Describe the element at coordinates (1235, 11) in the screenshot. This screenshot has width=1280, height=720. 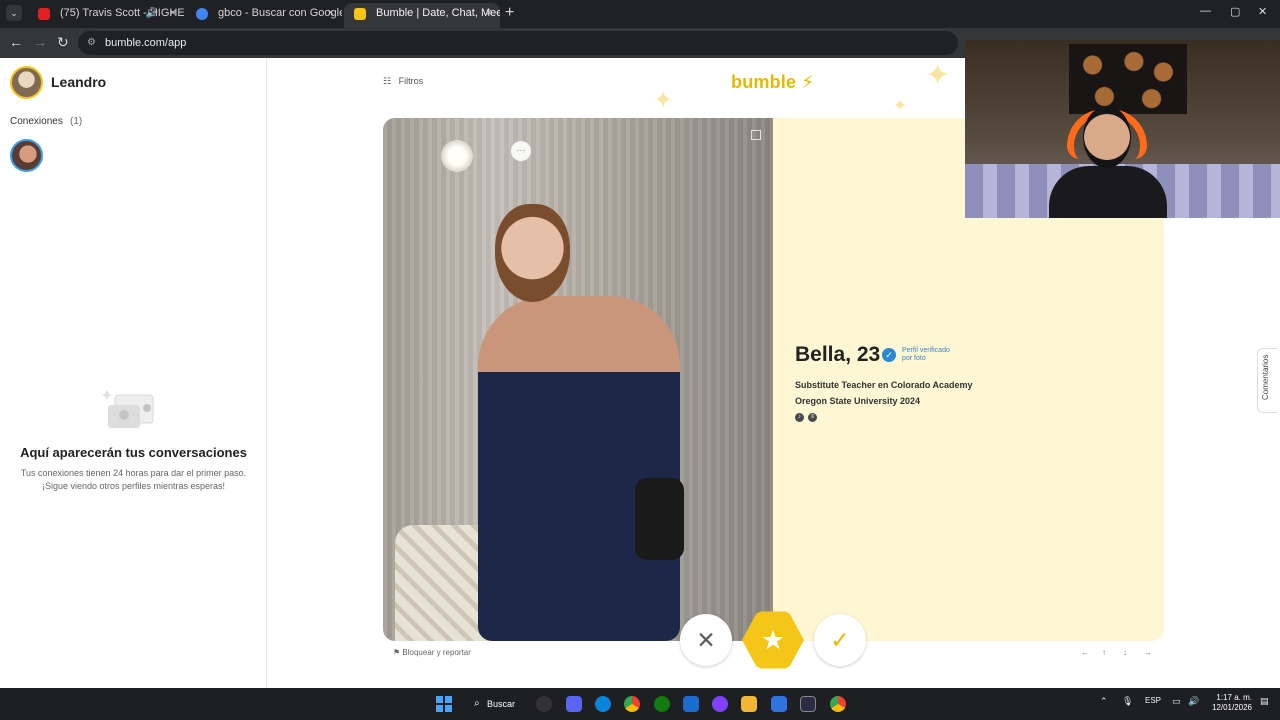
I see `restore-icon: ▢` at that location.